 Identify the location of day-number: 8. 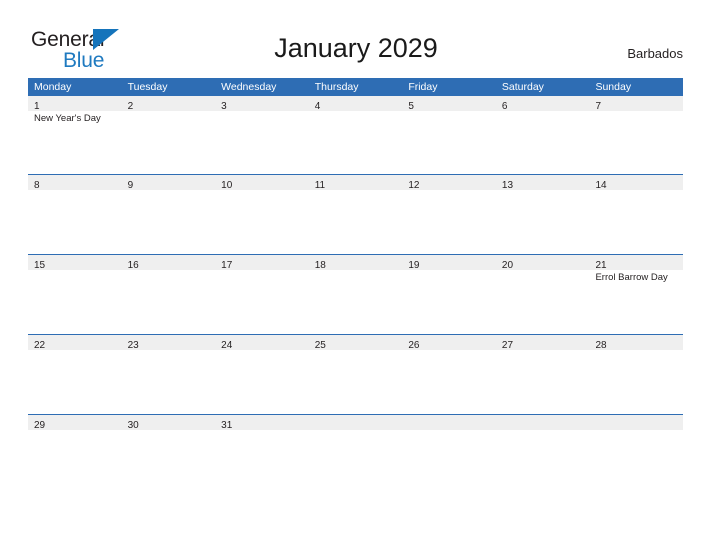
(37, 185).